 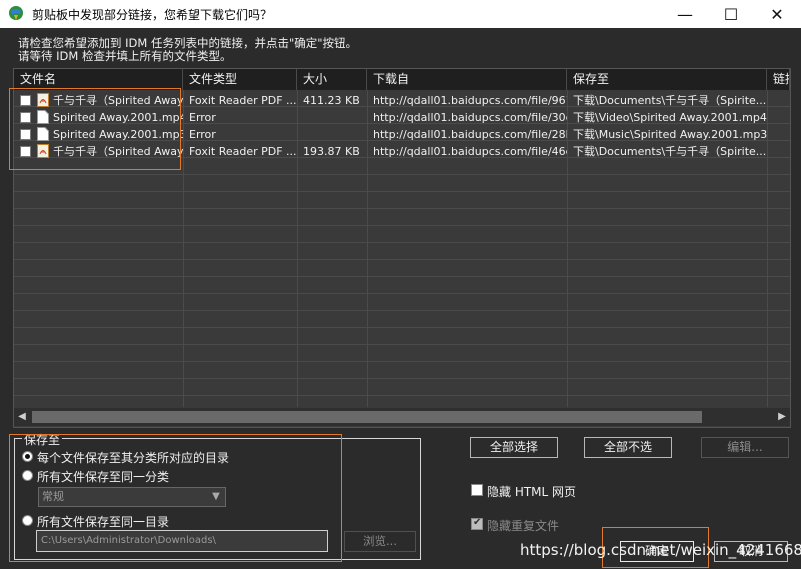 What do you see at coordinates (523, 526) in the screenshot?
I see `hide-duplicates-label: 隐藏重复文件` at bounding box center [523, 526].